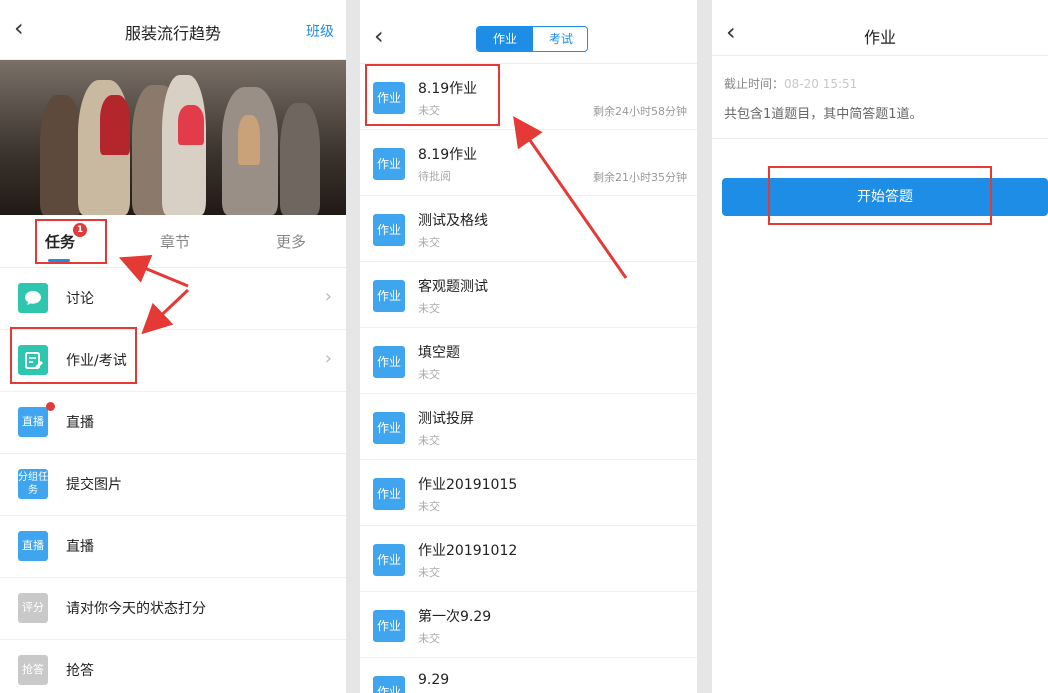  I want to click on course-tabs: 任务 1 章节 更多, so click(173, 241).